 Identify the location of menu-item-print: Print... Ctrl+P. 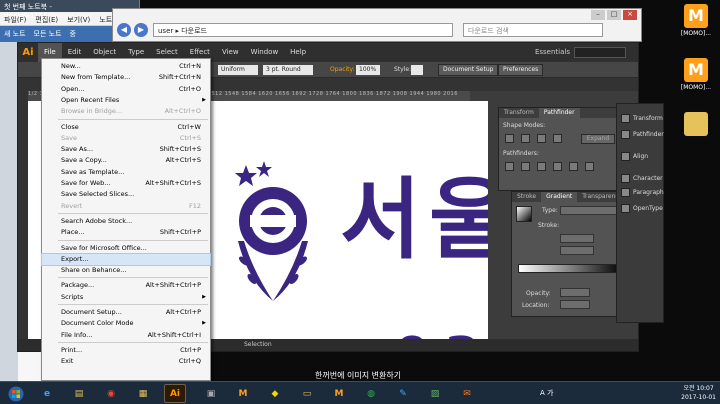
(126, 350).